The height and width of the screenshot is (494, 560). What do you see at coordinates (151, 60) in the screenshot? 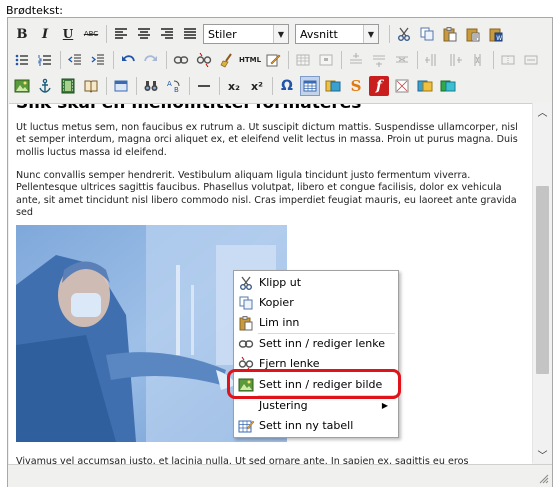
I see `redo-button` at bounding box center [151, 60].